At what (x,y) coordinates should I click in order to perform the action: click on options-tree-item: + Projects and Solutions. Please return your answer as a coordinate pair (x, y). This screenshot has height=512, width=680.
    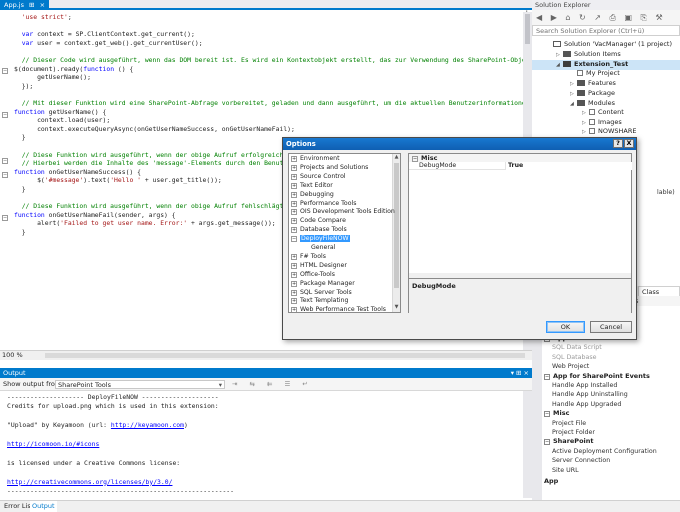
    Looking at the image, I should click on (329, 167).